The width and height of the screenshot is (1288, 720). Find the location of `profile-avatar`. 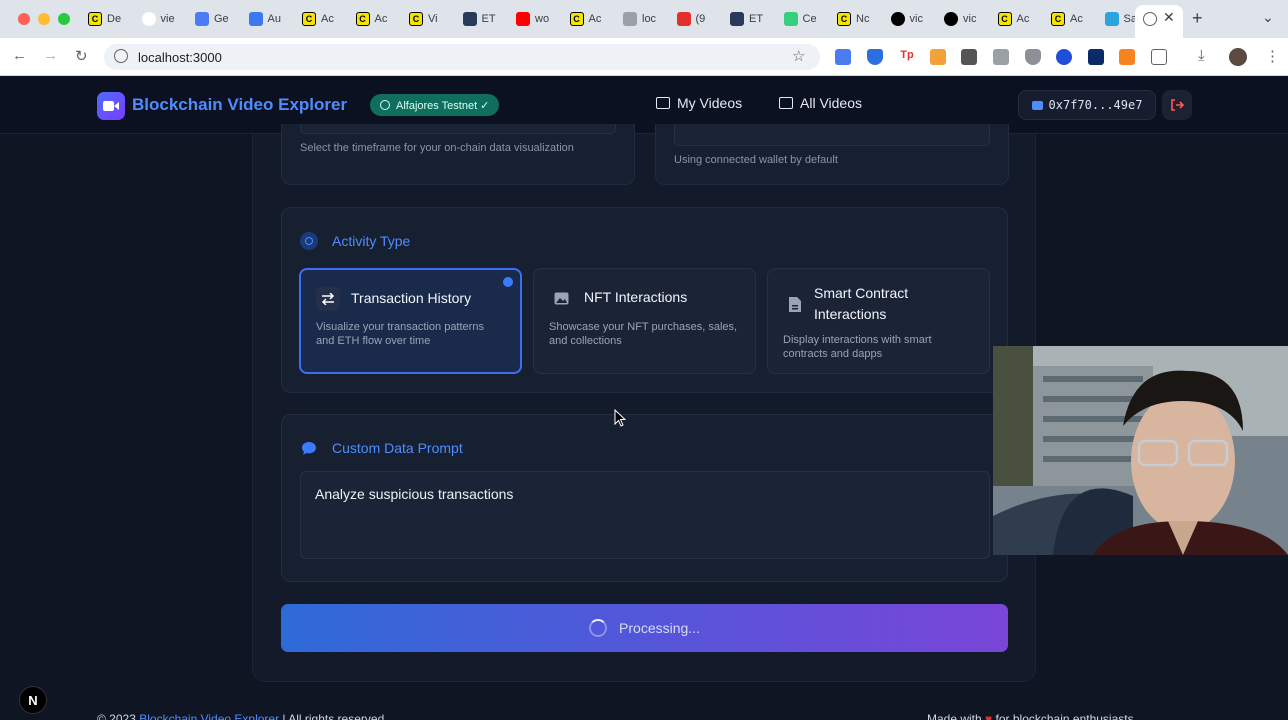

profile-avatar is located at coordinates (1238, 57).